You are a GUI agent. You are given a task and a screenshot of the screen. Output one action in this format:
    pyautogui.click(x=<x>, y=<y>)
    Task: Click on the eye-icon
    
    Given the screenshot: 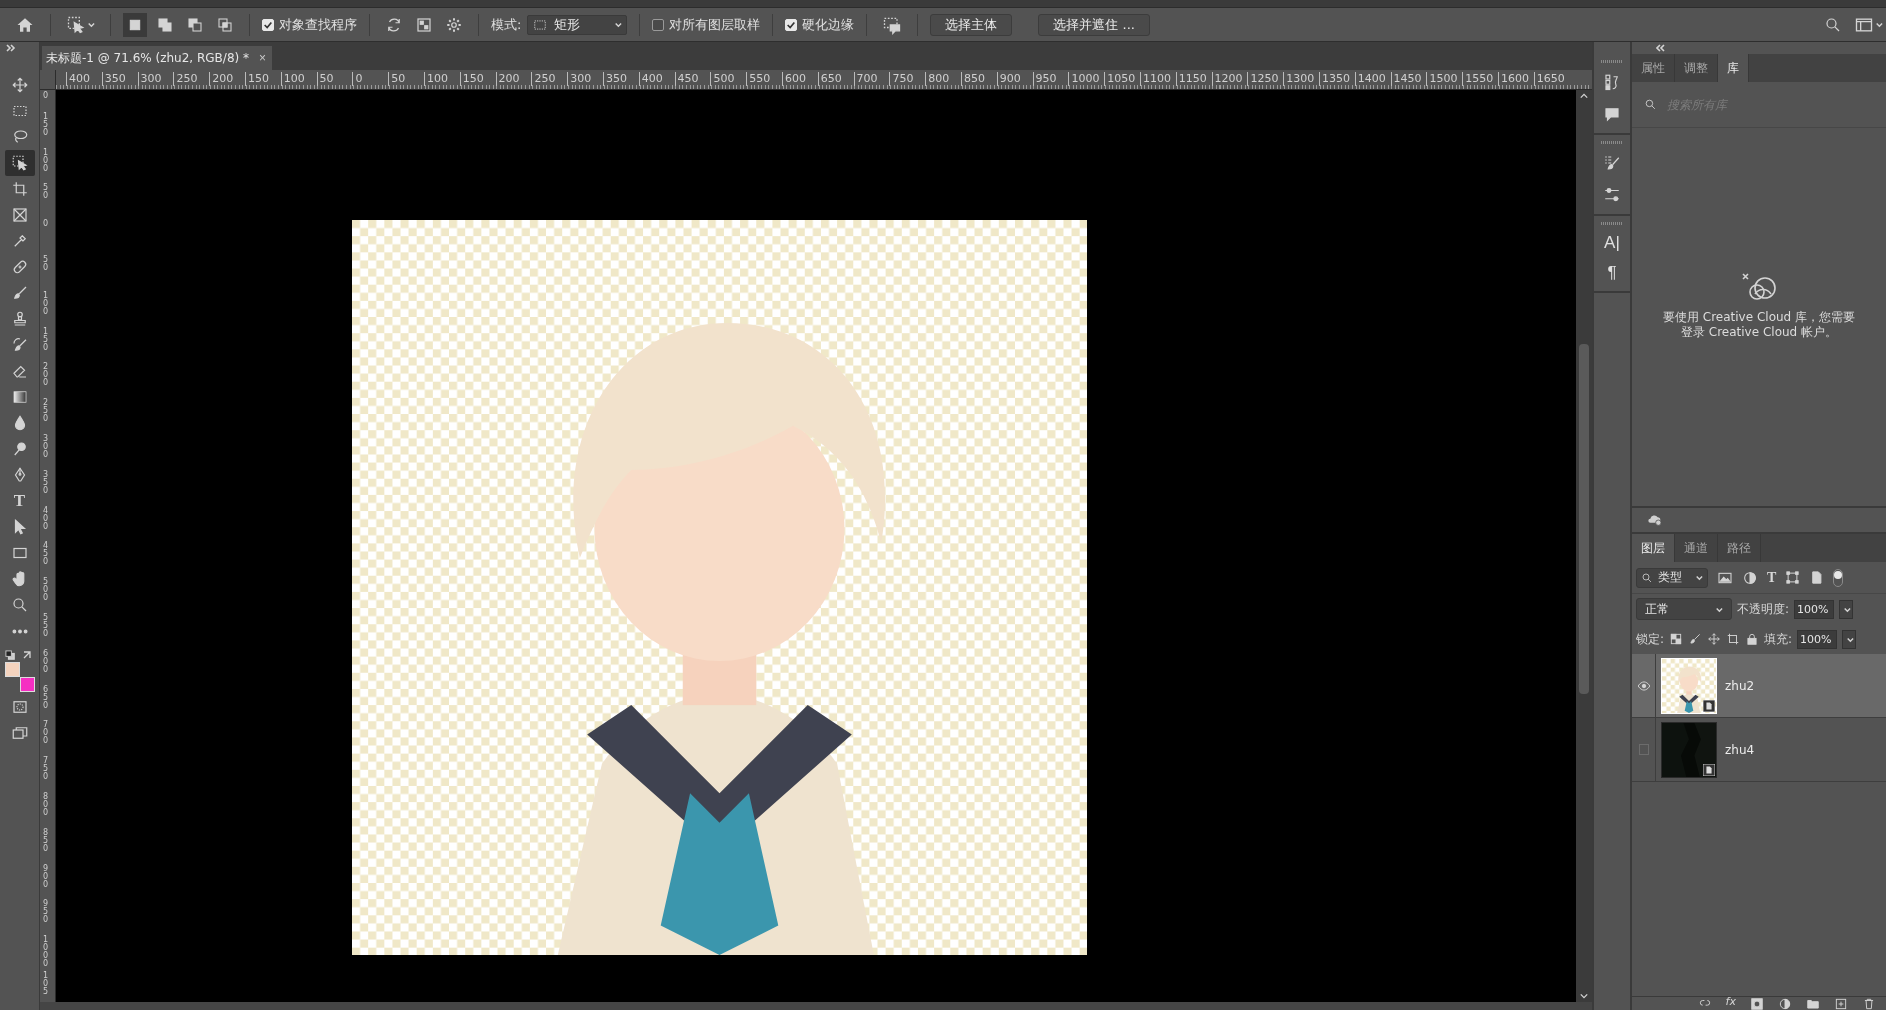 What is the action you would take?
    pyautogui.click(x=1643, y=685)
    